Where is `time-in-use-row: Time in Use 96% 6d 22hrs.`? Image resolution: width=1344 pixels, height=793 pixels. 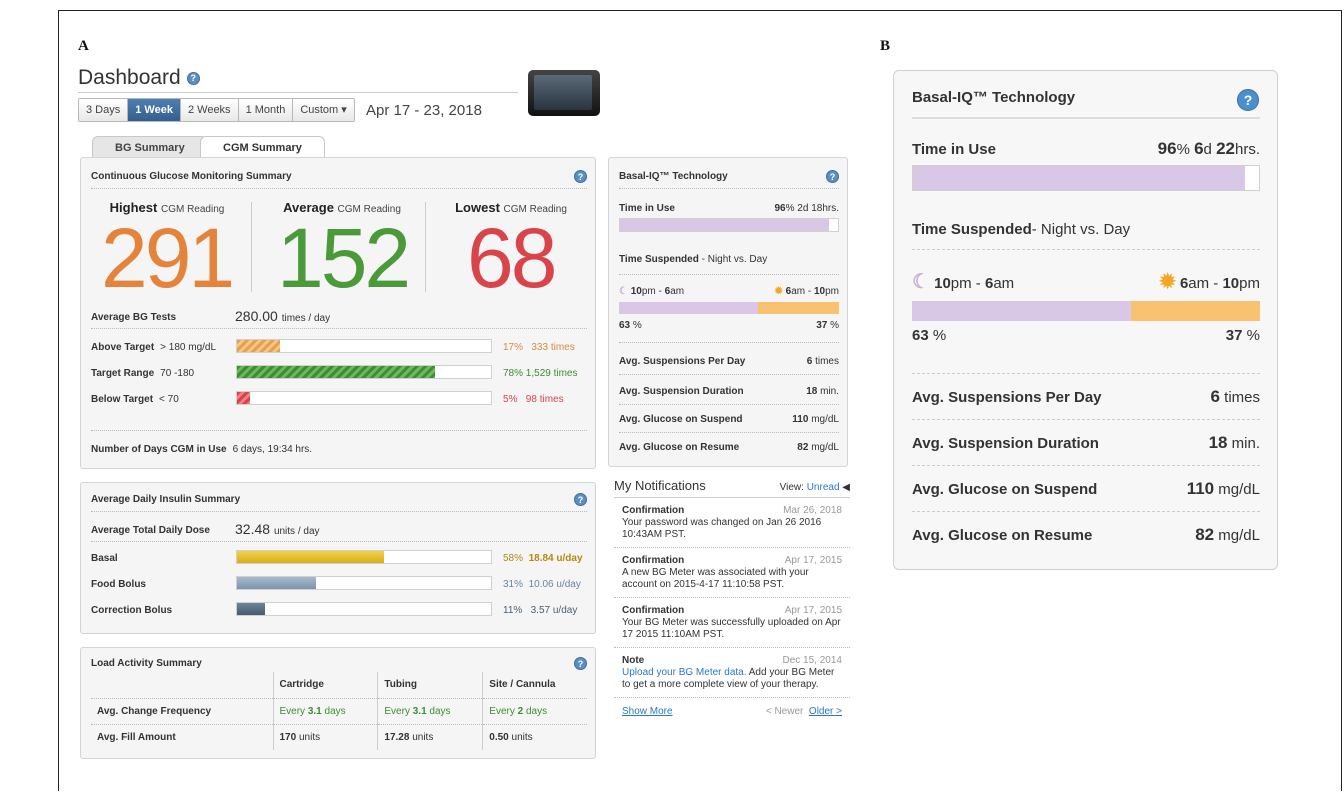
time-in-use-row: Time in Use 96% 6d 22hrs. is located at coordinates (1086, 148).